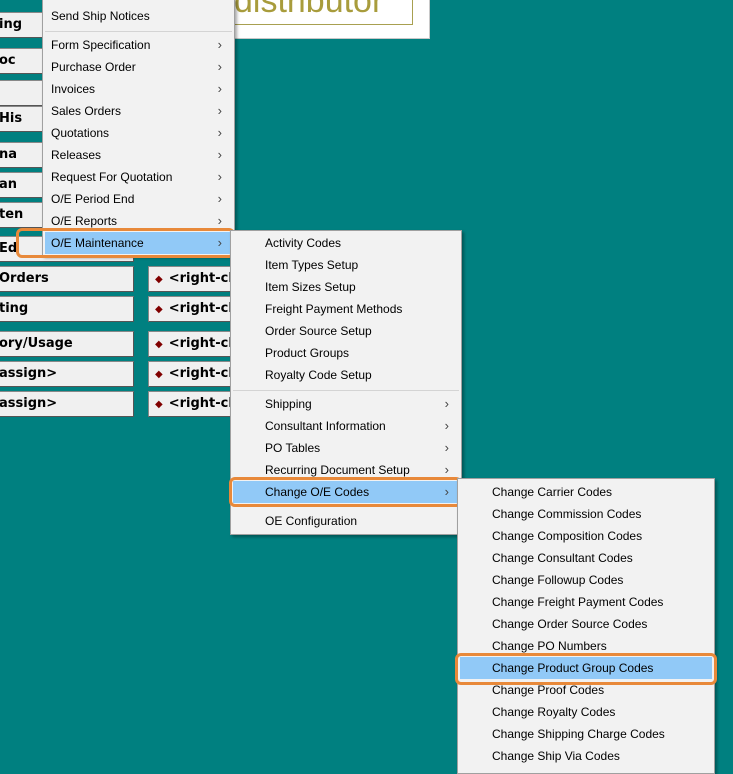 This screenshot has width=733, height=774. Describe the element at coordinates (586, 514) in the screenshot. I see `menu-item-change-commission-codes: Change Commission Codes` at that location.